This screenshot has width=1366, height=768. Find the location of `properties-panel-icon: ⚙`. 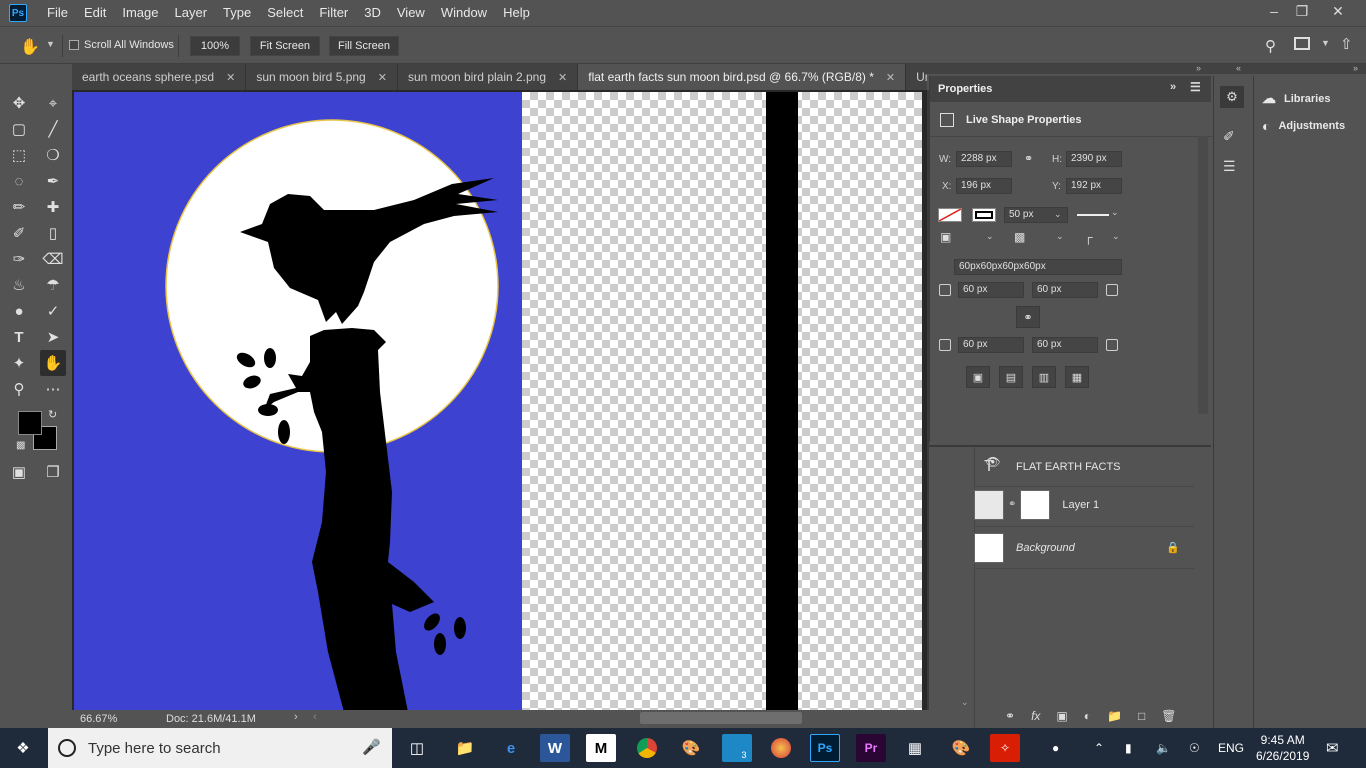

properties-panel-icon: ⚙ is located at coordinates (1232, 97).